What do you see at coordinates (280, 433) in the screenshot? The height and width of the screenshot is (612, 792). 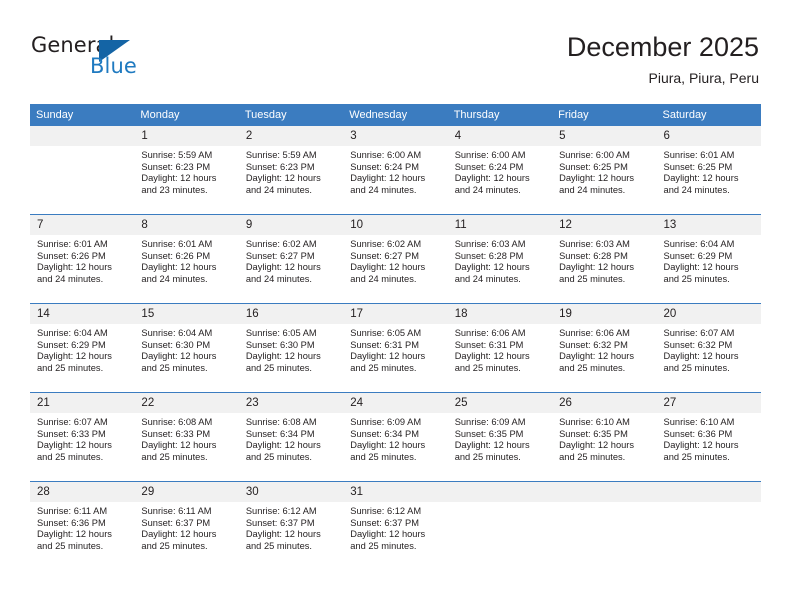 I see `day-detail-line: Sunset: 6:34 PM` at bounding box center [280, 433].